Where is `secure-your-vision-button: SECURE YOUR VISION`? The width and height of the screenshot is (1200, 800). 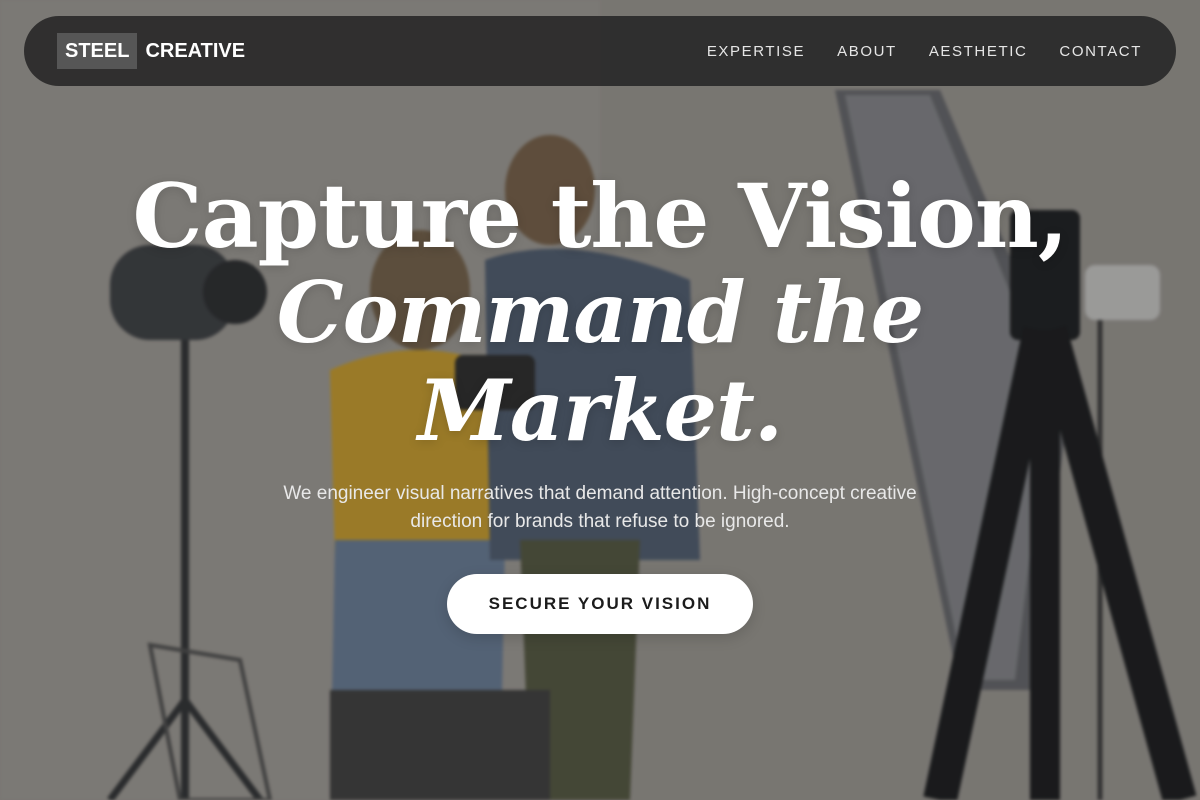
secure-your-vision-button: SECURE YOUR VISION is located at coordinates (600, 604).